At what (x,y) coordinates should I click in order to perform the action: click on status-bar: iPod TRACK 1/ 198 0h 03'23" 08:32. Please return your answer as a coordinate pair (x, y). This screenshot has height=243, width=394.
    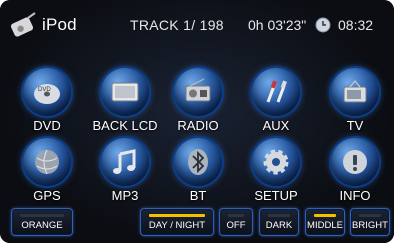
    Looking at the image, I should click on (197, 25).